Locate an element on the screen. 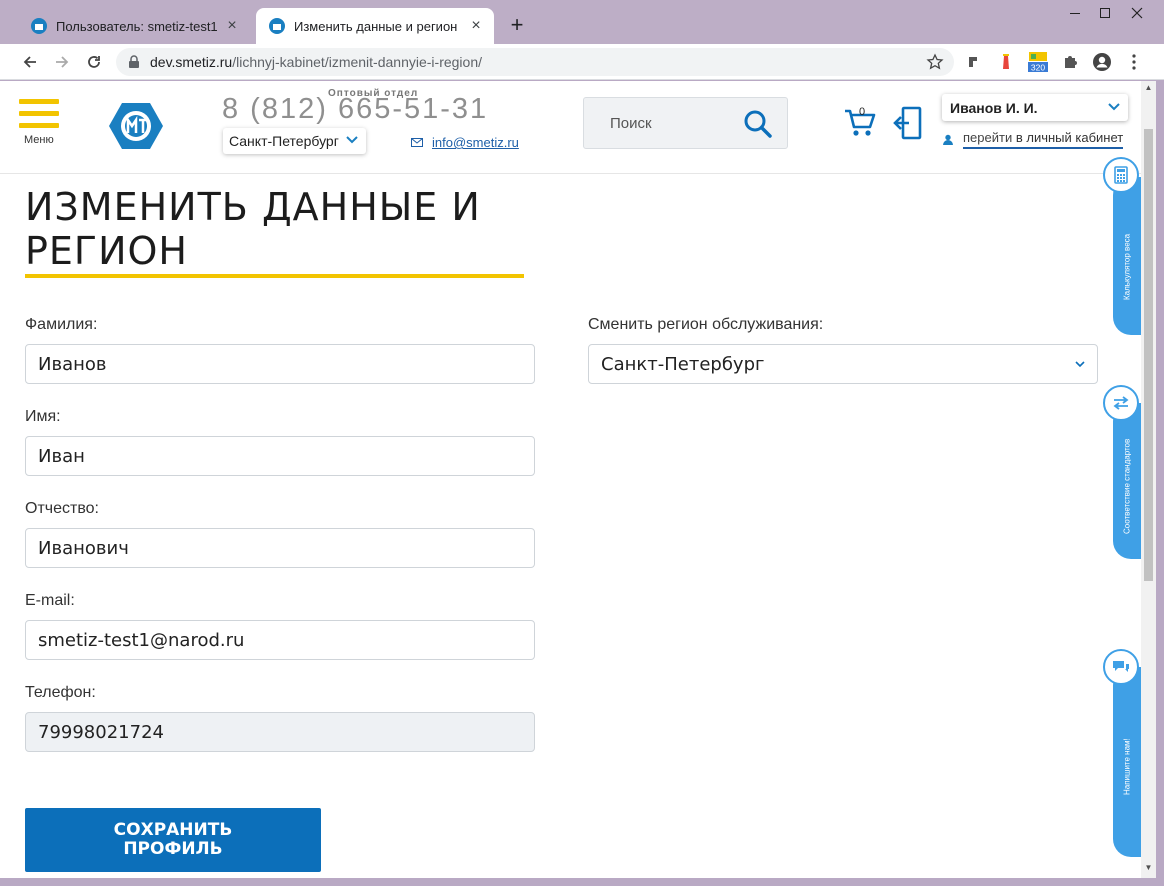  standards-widget: Соответствие стандартов is located at coordinates (1127, 481).